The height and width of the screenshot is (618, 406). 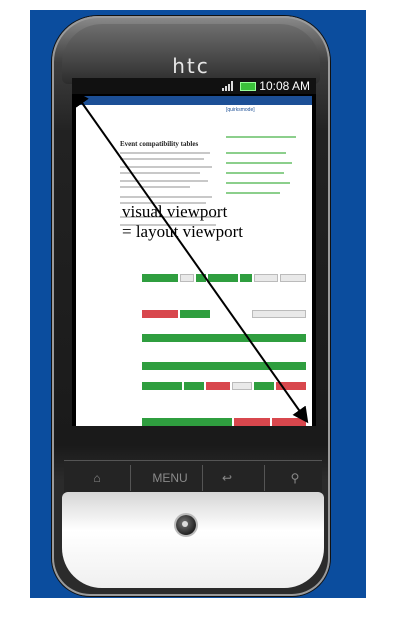 What do you see at coordinates (193, 540) in the screenshot?
I see `phone-chin` at bounding box center [193, 540].